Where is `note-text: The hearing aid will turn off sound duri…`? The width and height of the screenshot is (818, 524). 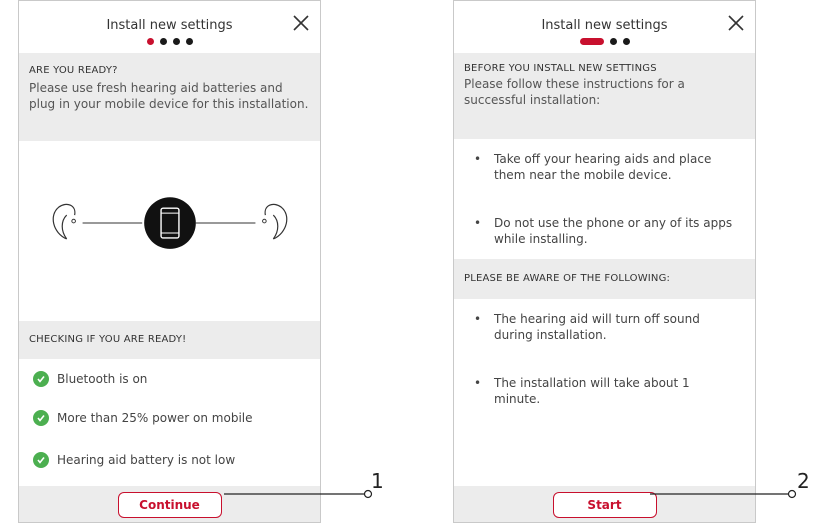 note-text: The hearing aid will turn off sound duri… is located at coordinates (597, 327).